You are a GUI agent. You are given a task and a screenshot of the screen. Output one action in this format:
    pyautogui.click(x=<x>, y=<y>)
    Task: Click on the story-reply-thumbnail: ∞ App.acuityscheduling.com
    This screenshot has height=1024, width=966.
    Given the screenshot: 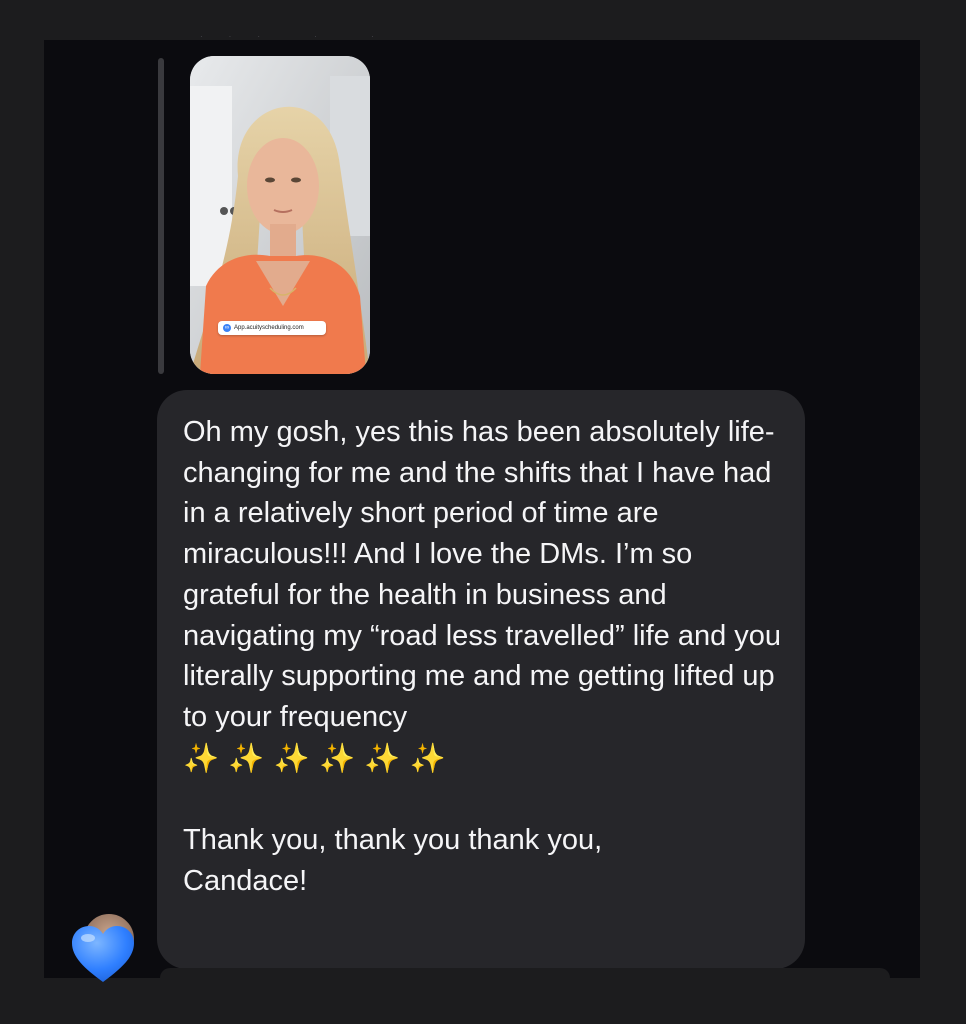 What is the action you would take?
    pyautogui.click(x=280, y=215)
    